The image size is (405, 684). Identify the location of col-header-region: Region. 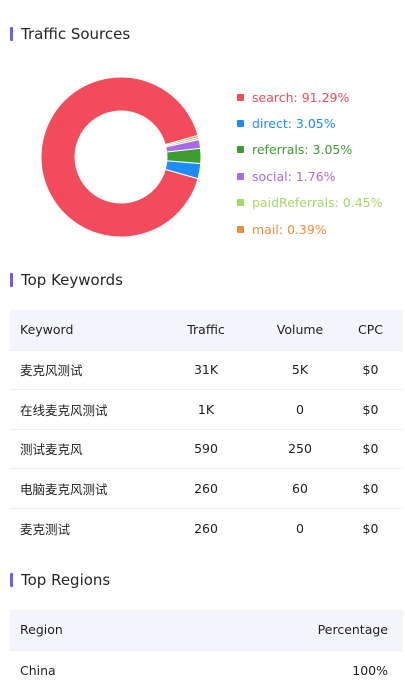
(135, 630).